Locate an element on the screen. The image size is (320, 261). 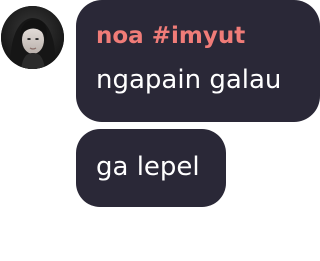
message-bubble: ga lepel is located at coordinates (151, 168).